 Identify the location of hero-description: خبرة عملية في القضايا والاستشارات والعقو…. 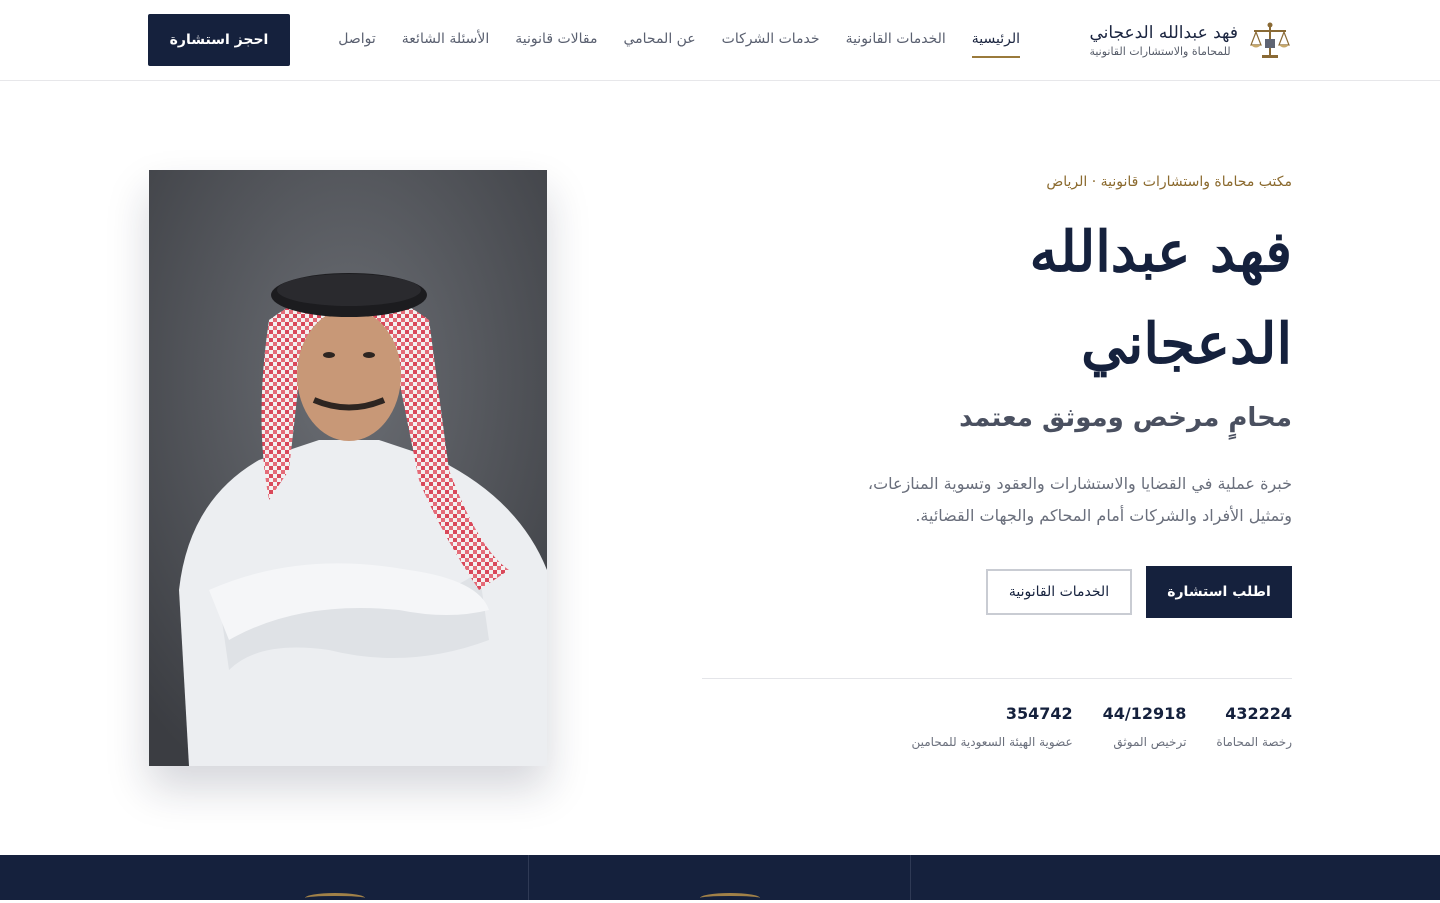
(1079, 499).